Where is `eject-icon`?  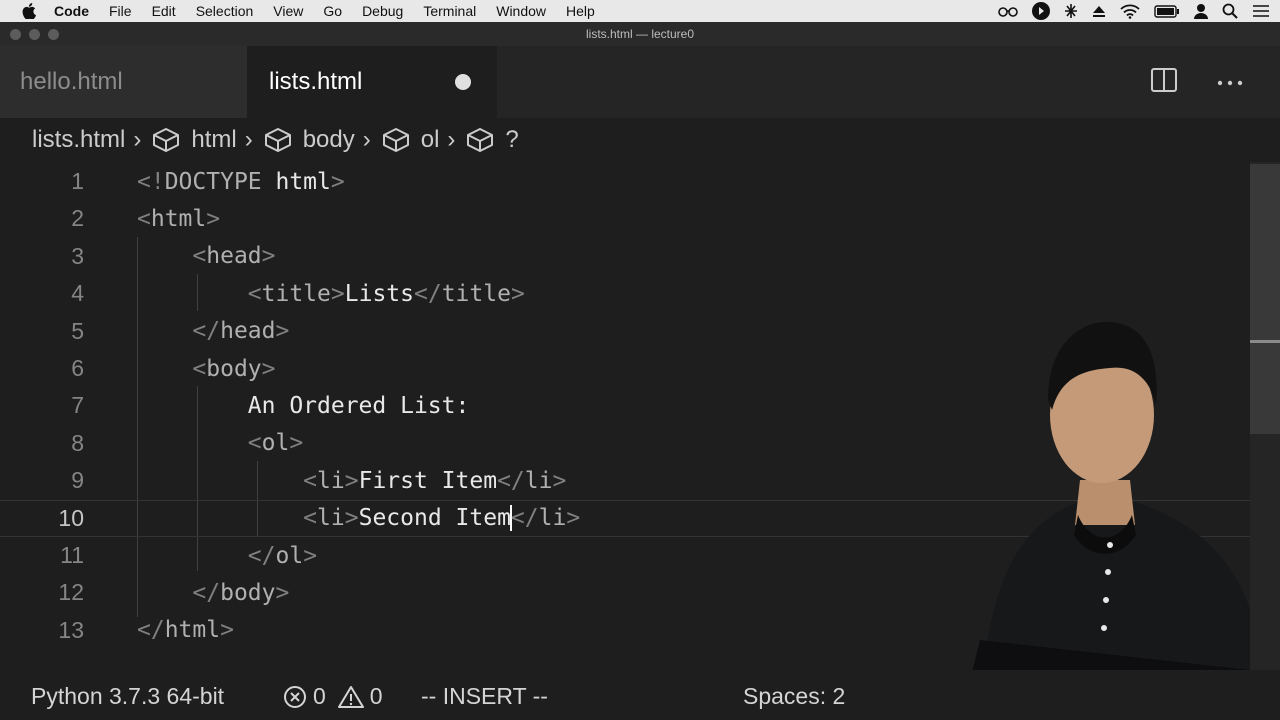
eject-icon is located at coordinates (1099, 11).